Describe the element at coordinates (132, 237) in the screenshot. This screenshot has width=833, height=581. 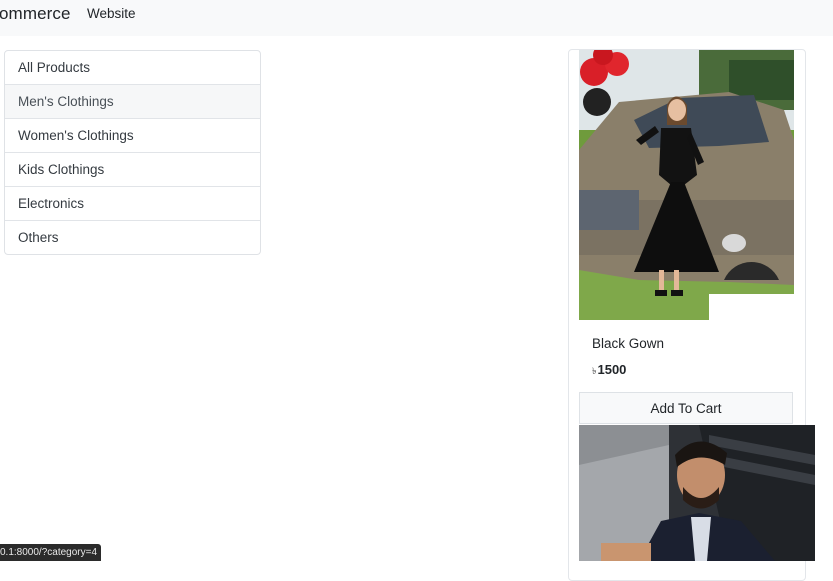
I see `category-item-others: Others` at that location.